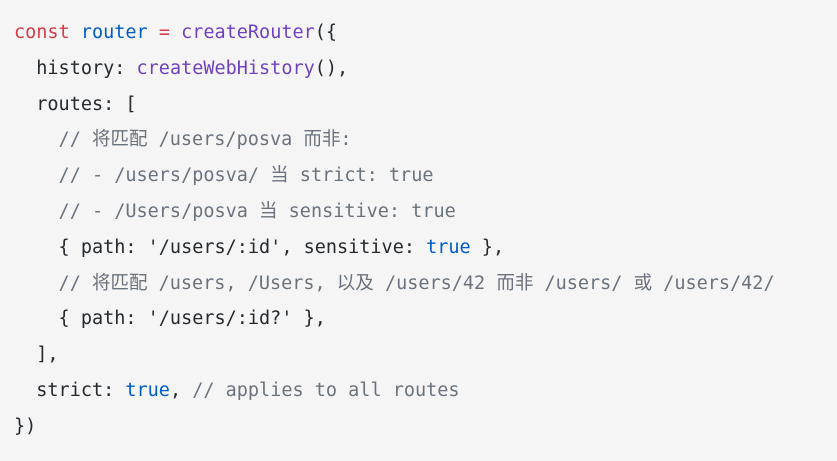 The image size is (837, 461). Describe the element at coordinates (114, 32) in the screenshot. I see `code-token: router` at that location.